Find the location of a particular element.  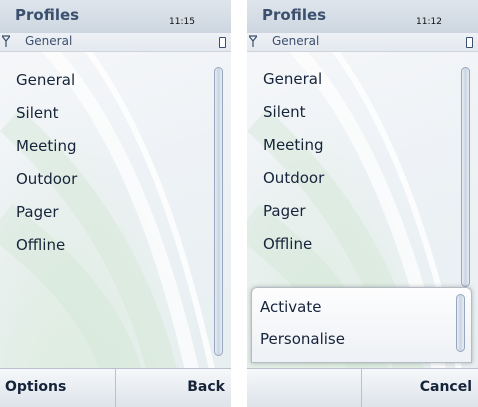

options-popup-menu: Activate Personalise is located at coordinates (361, 325).